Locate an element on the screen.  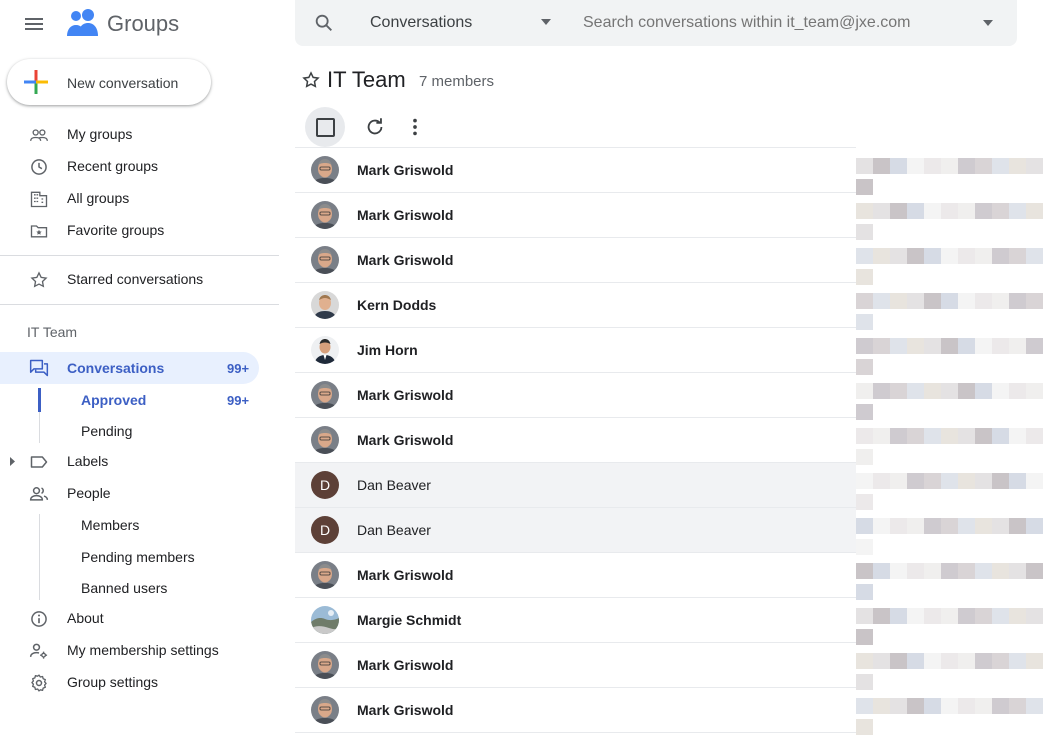
folder-star-icon is located at coordinates (39, 231).